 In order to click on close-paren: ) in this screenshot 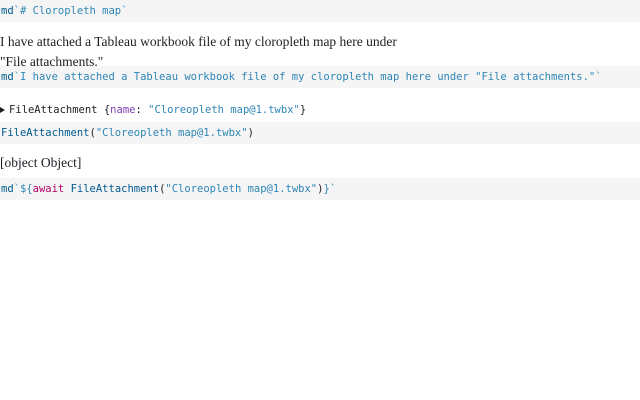, I will do `click(250, 133)`.